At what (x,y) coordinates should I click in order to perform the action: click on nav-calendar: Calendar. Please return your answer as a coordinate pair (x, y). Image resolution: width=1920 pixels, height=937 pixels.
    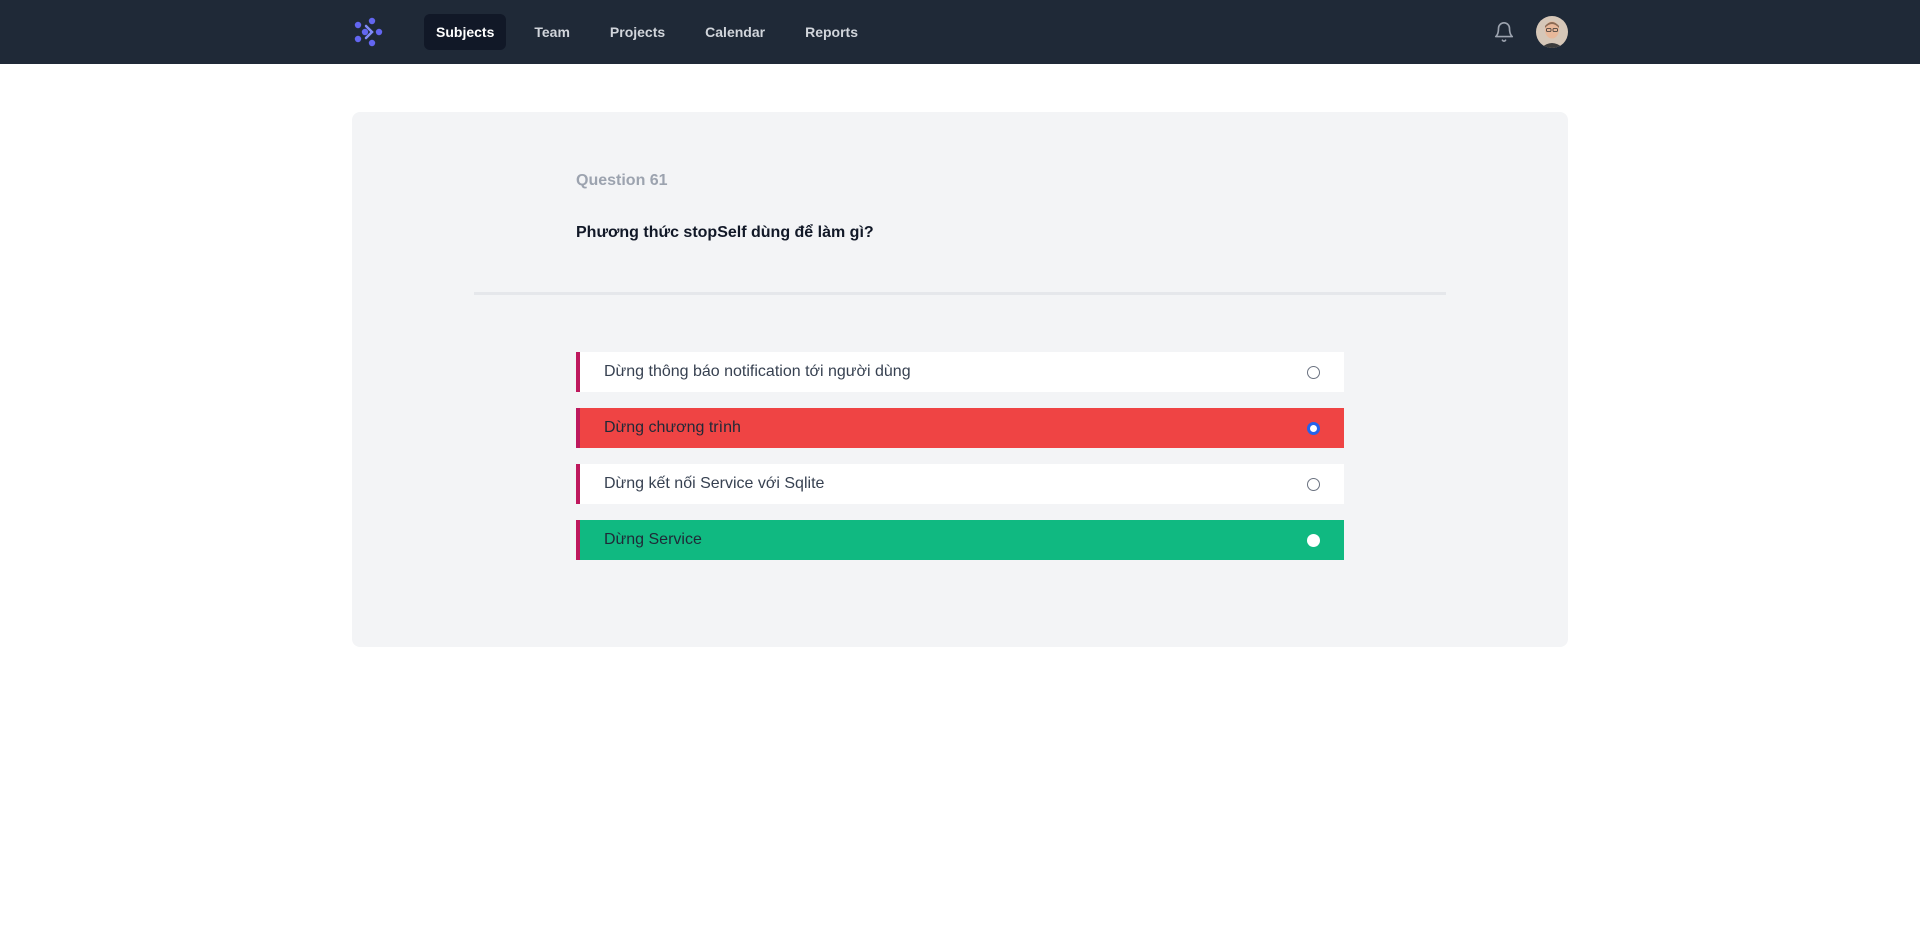
    Looking at the image, I should click on (735, 32).